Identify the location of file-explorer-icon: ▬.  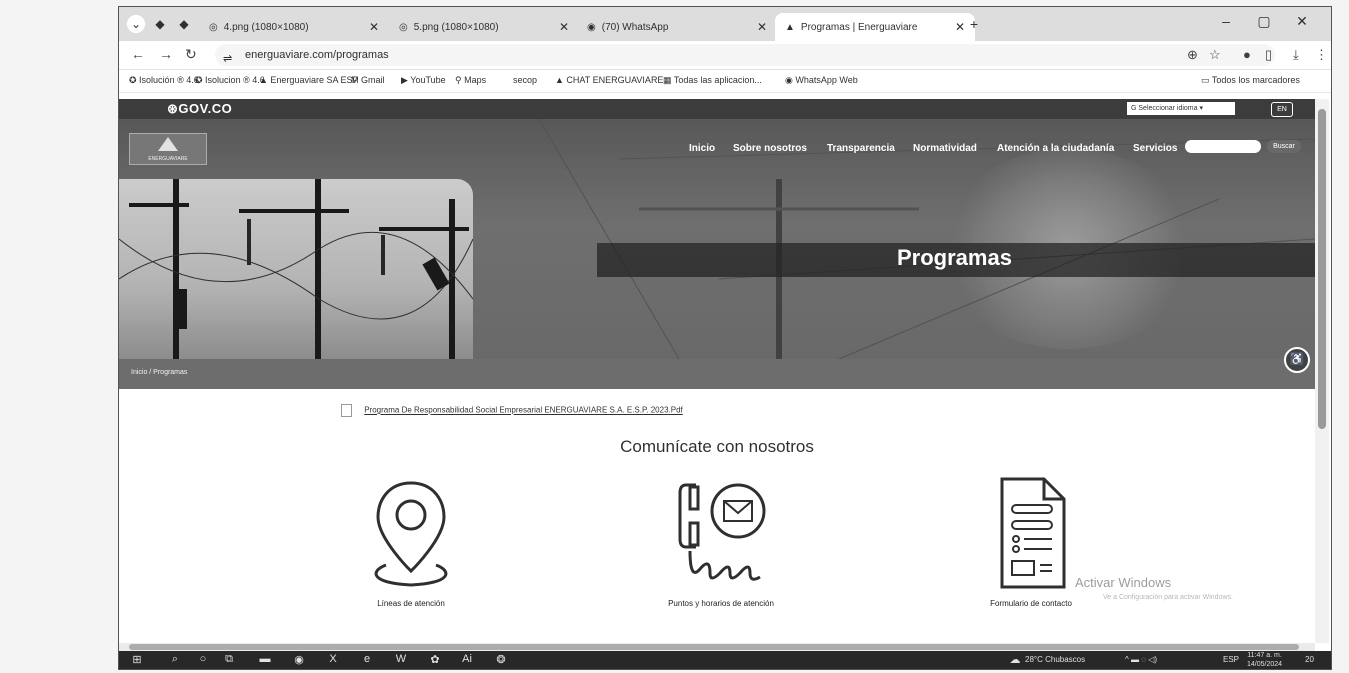
(265, 659).